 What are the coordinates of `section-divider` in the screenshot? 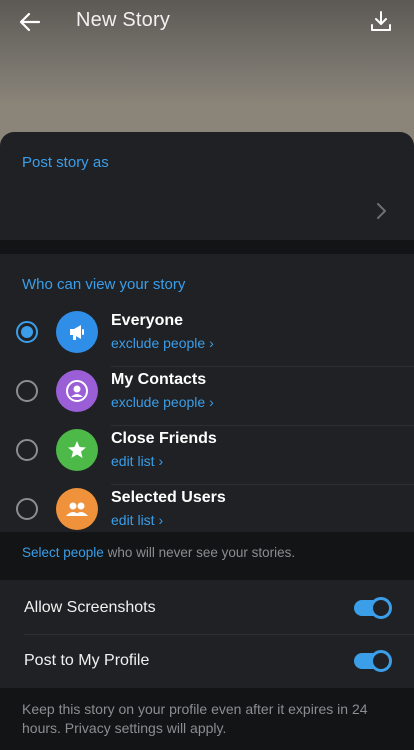 It's located at (207, 247).